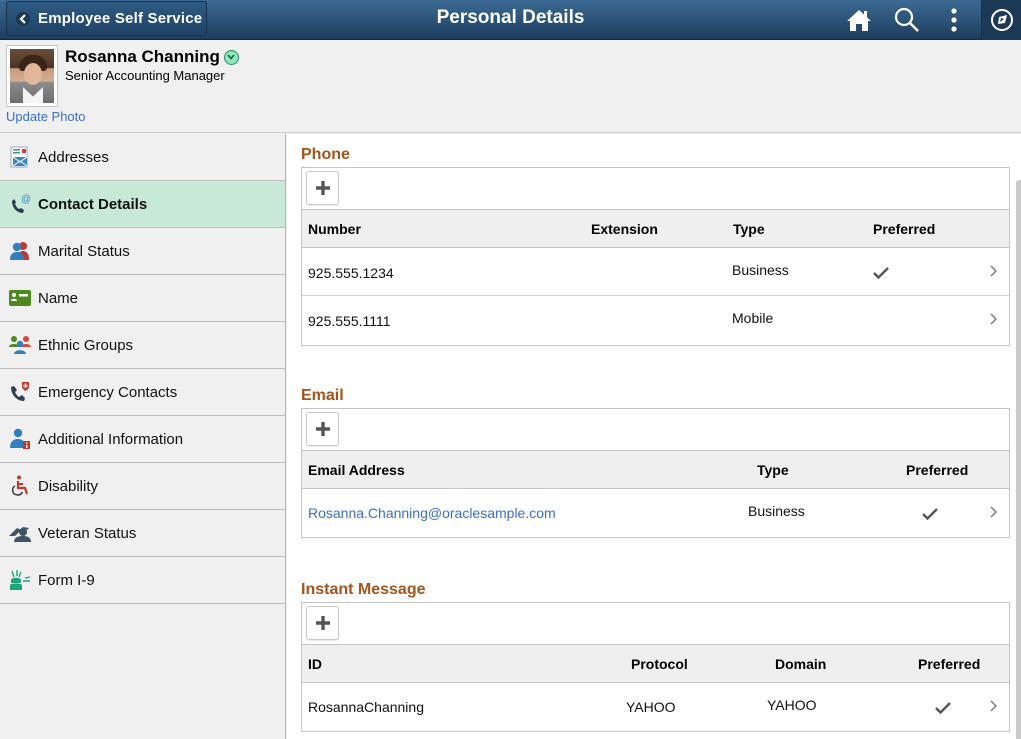 The height and width of the screenshot is (739, 1021). Describe the element at coordinates (432, 513) in the screenshot. I see `email-address: Rosanna.Channing@oraclesample.com` at that location.